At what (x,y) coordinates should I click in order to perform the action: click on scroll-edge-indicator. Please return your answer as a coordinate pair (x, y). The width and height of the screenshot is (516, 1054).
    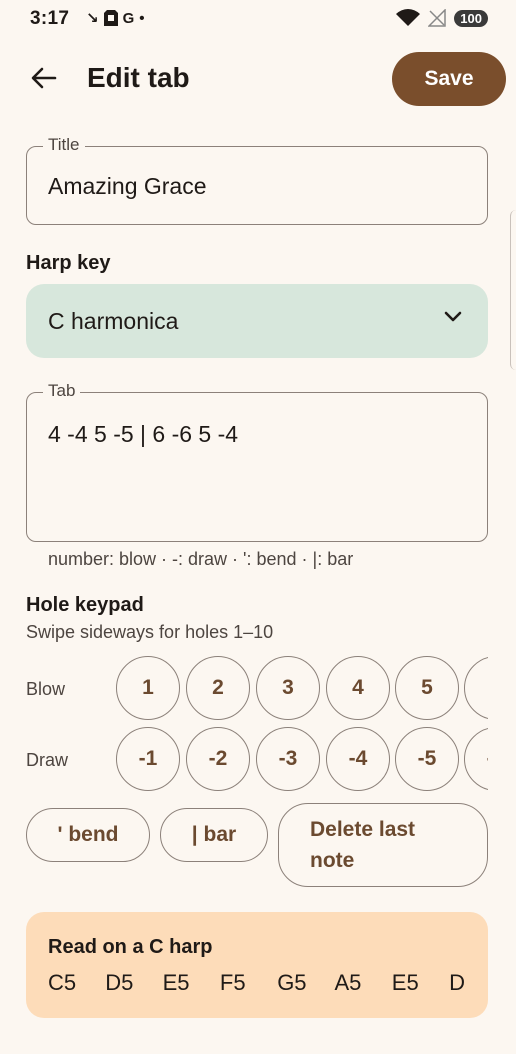
    Looking at the image, I should click on (513, 290).